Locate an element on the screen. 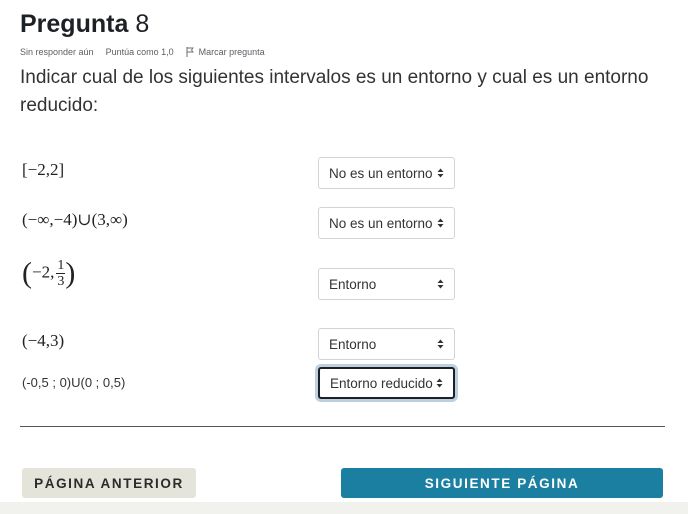  answer-select-3-value: Entorno is located at coordinates (353, 284).